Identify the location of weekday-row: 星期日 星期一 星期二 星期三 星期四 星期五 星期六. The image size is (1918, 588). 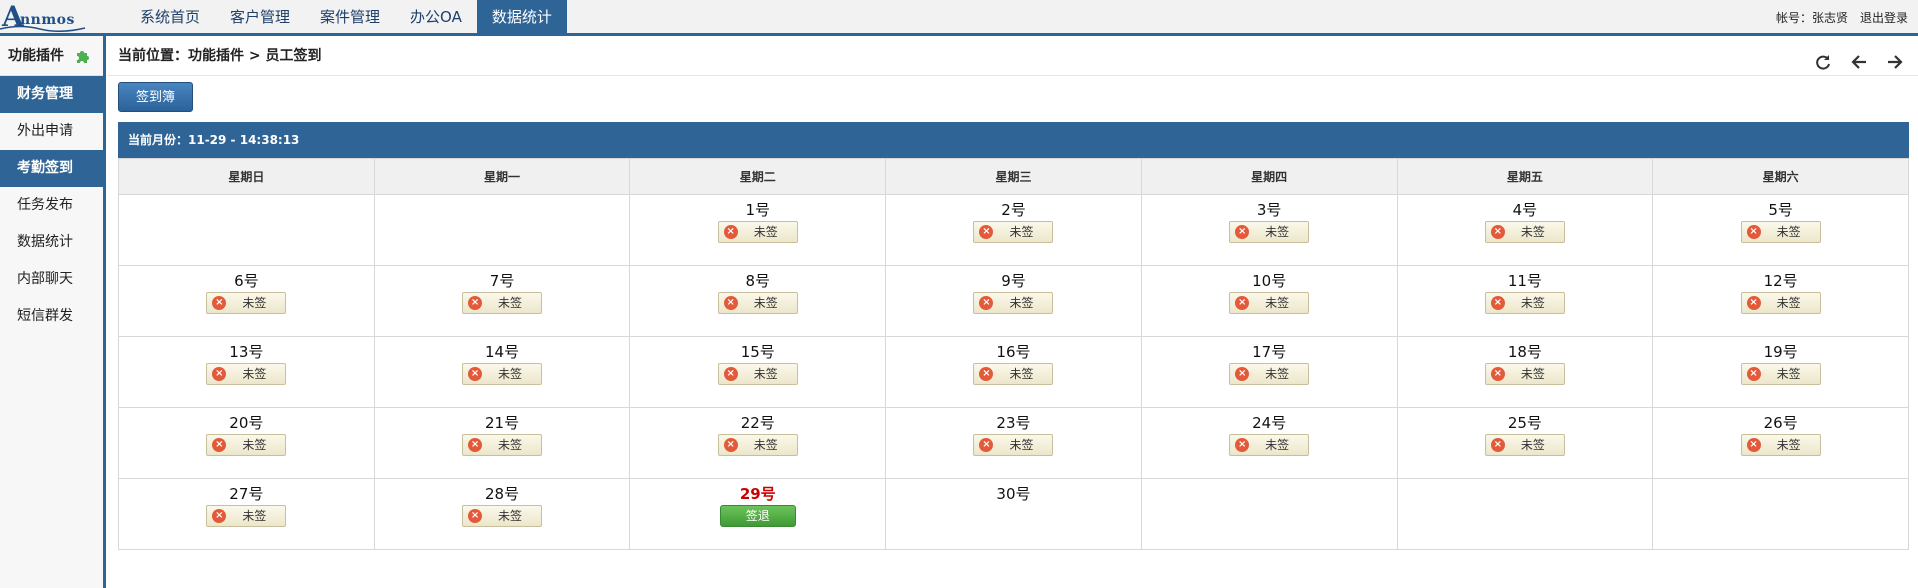
(1013, 176).